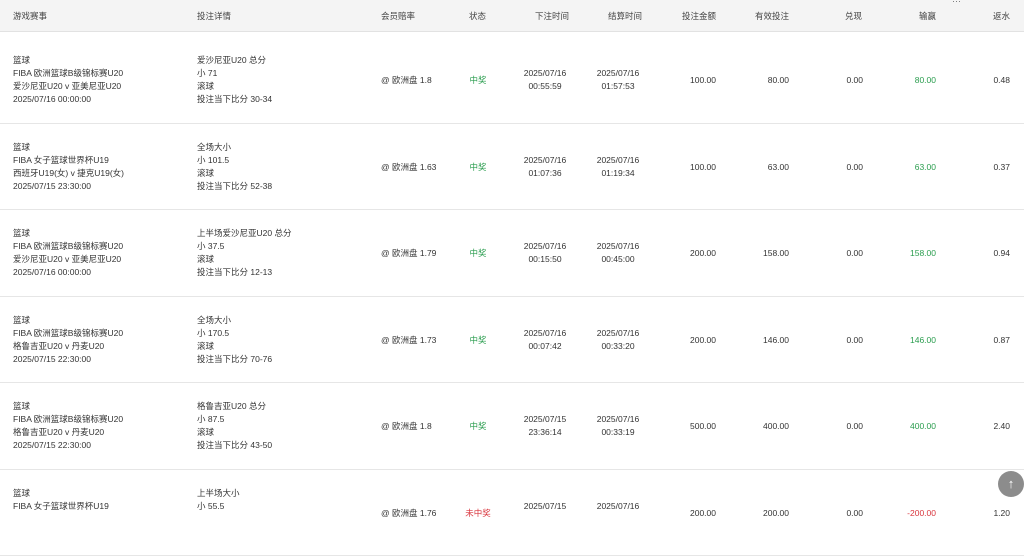 The height and width of the screenshot is (556, 1024). I want to click on header-winloss: 输赢, so click(927, 16).